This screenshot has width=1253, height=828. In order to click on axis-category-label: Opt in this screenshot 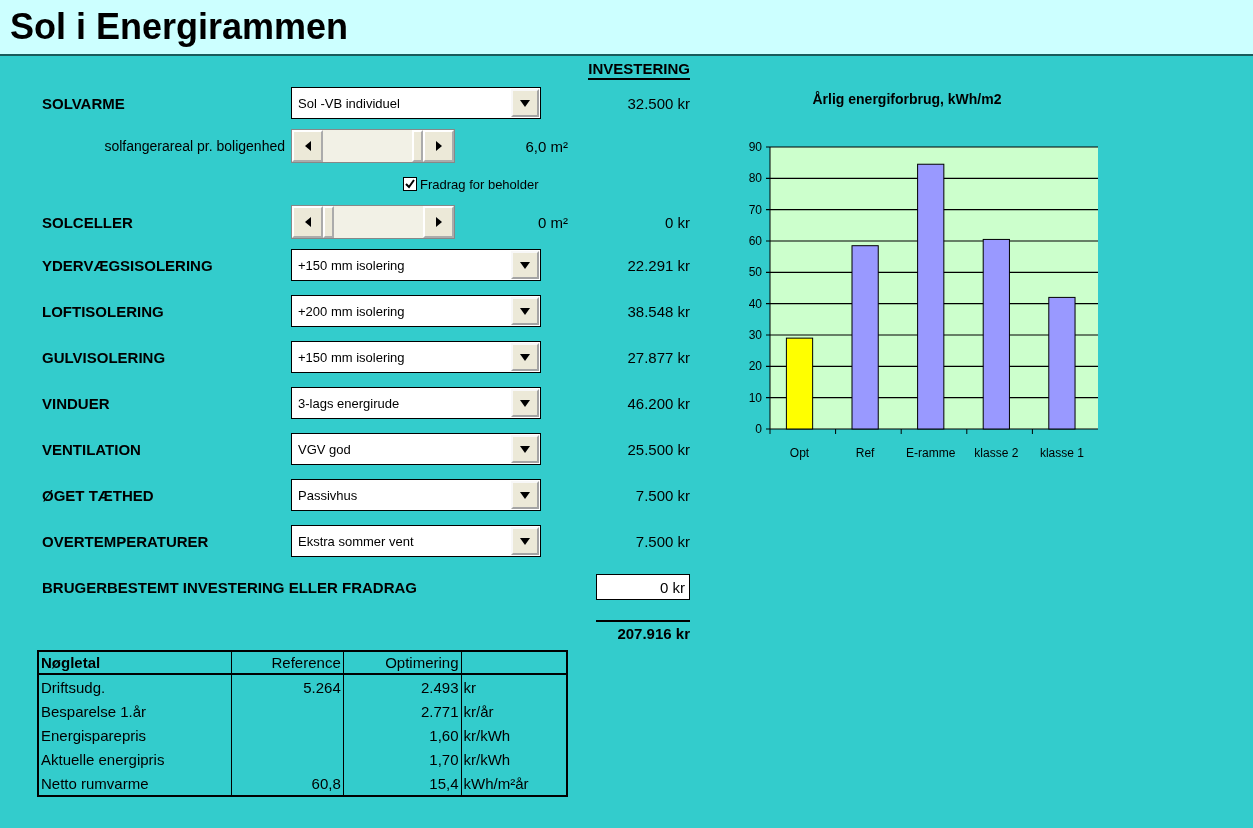, I will do `click(799, 453)`.